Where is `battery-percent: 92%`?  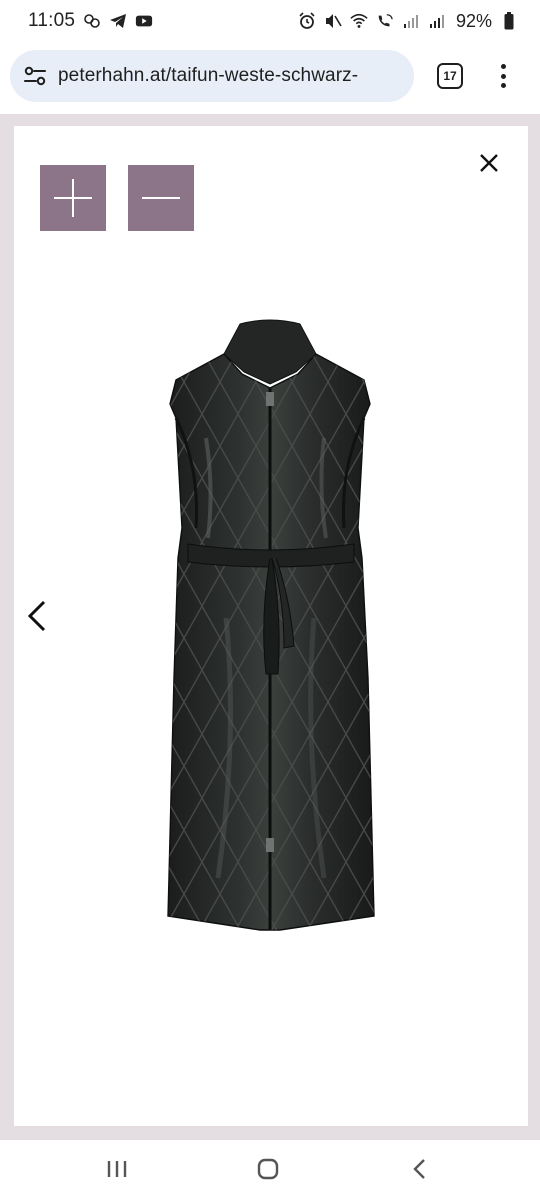 battery-percent: 92% is located at coordinates (473, 20).